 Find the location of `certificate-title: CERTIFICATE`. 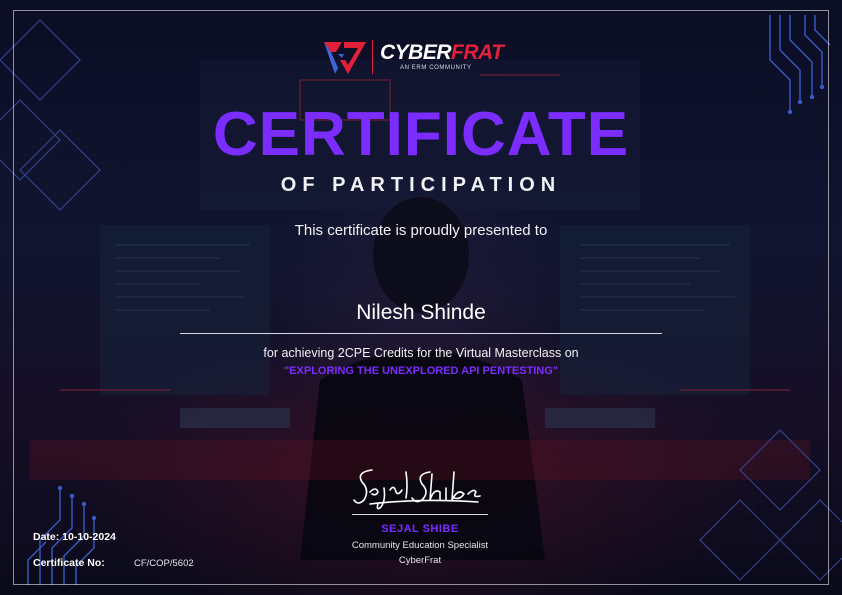

certificate-title: CERTIFICATE is located at coordinates (421, 134).